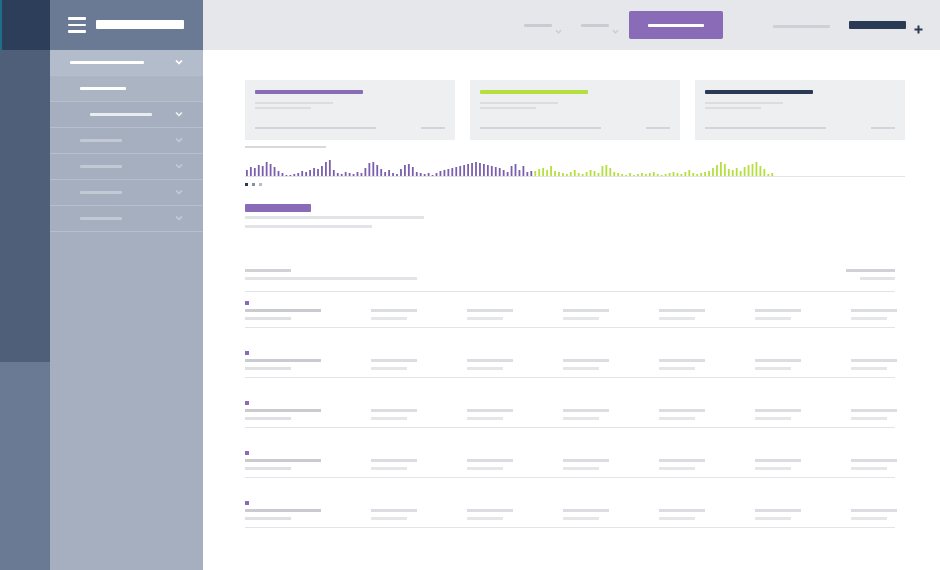 The image size is (940, 570). I want to click on rail-logo, so click(25, 25).